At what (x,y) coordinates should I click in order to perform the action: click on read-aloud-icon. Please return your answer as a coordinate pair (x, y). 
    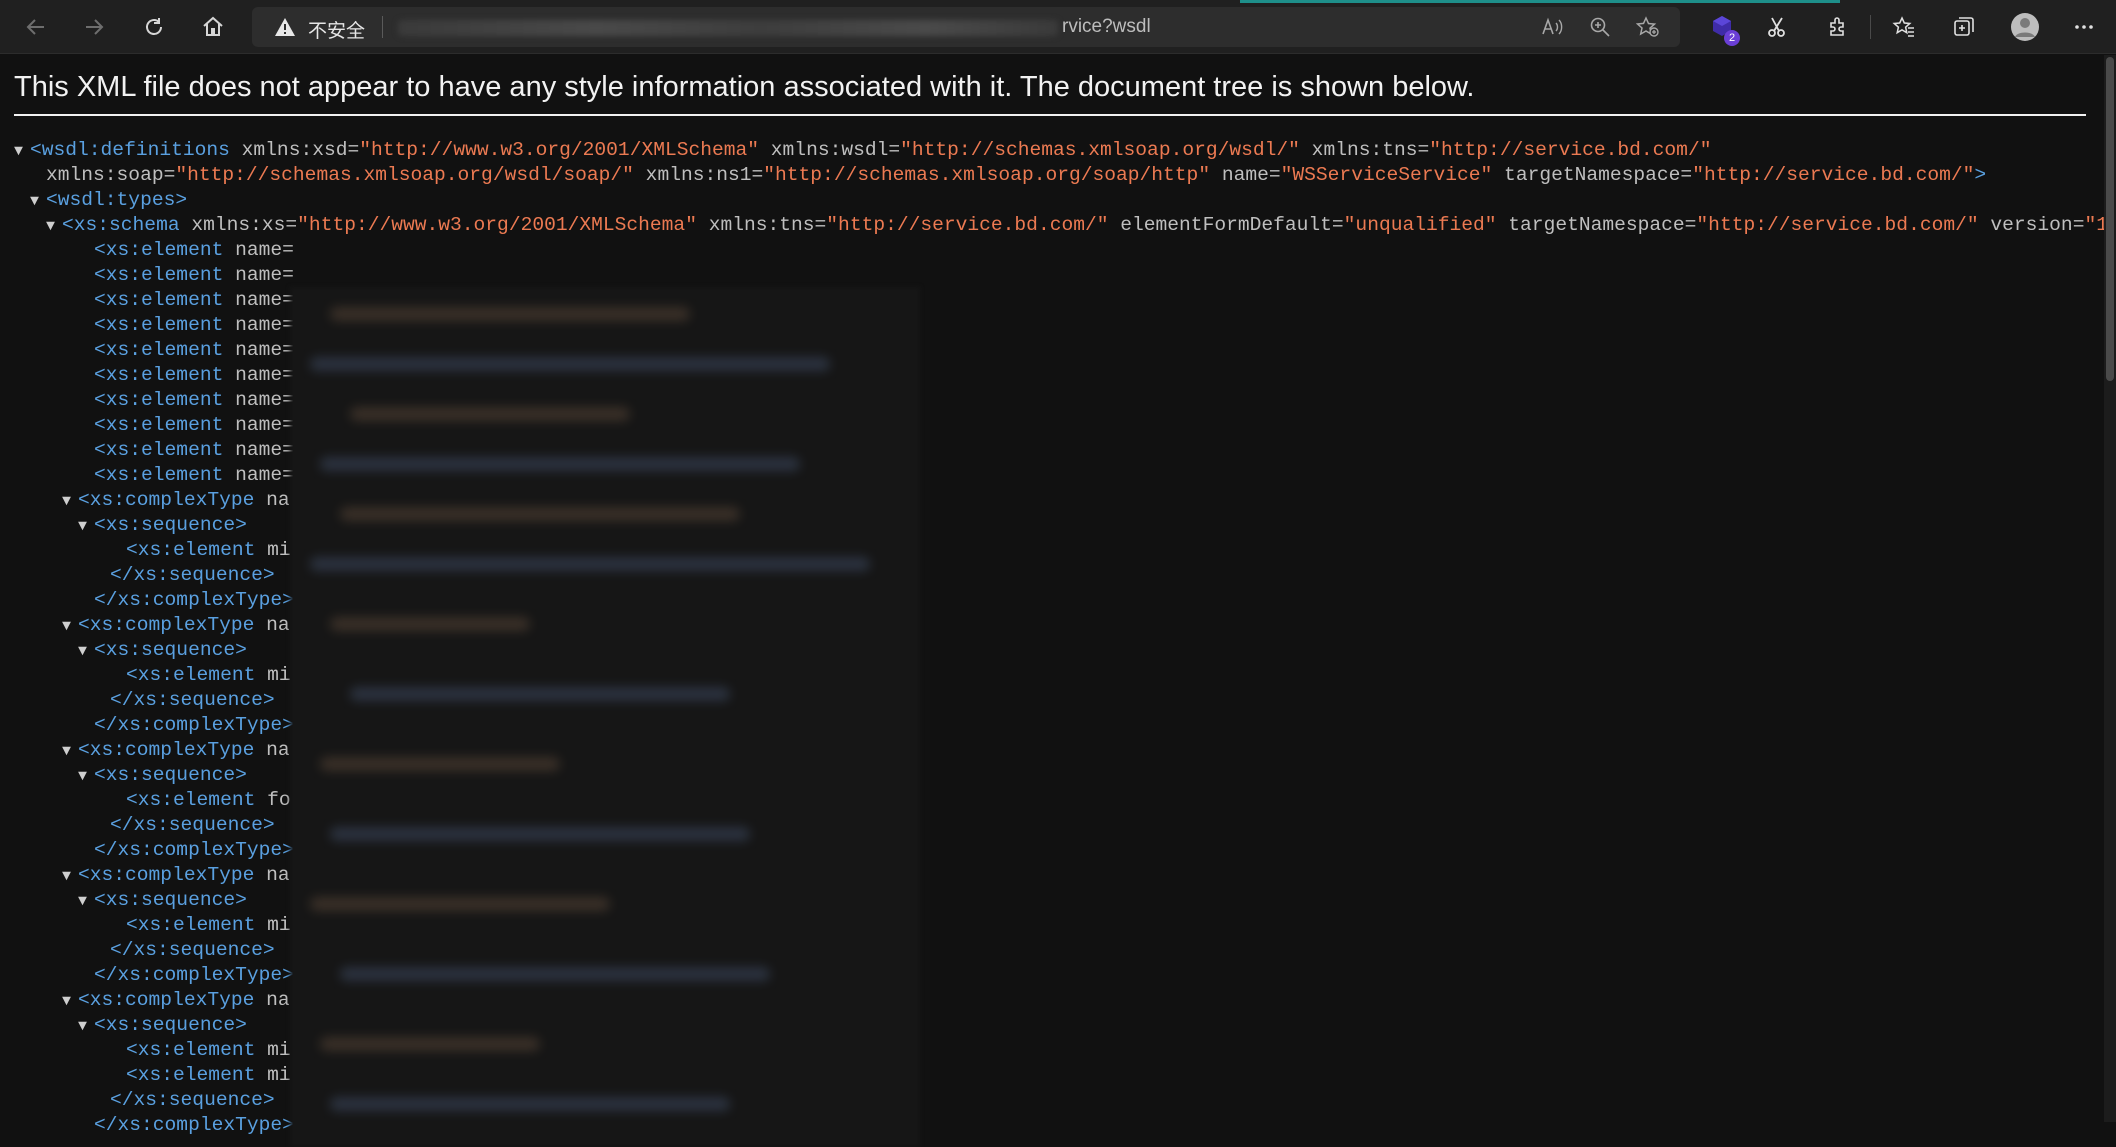
    Looking at the image, I should click on (1552, 26).